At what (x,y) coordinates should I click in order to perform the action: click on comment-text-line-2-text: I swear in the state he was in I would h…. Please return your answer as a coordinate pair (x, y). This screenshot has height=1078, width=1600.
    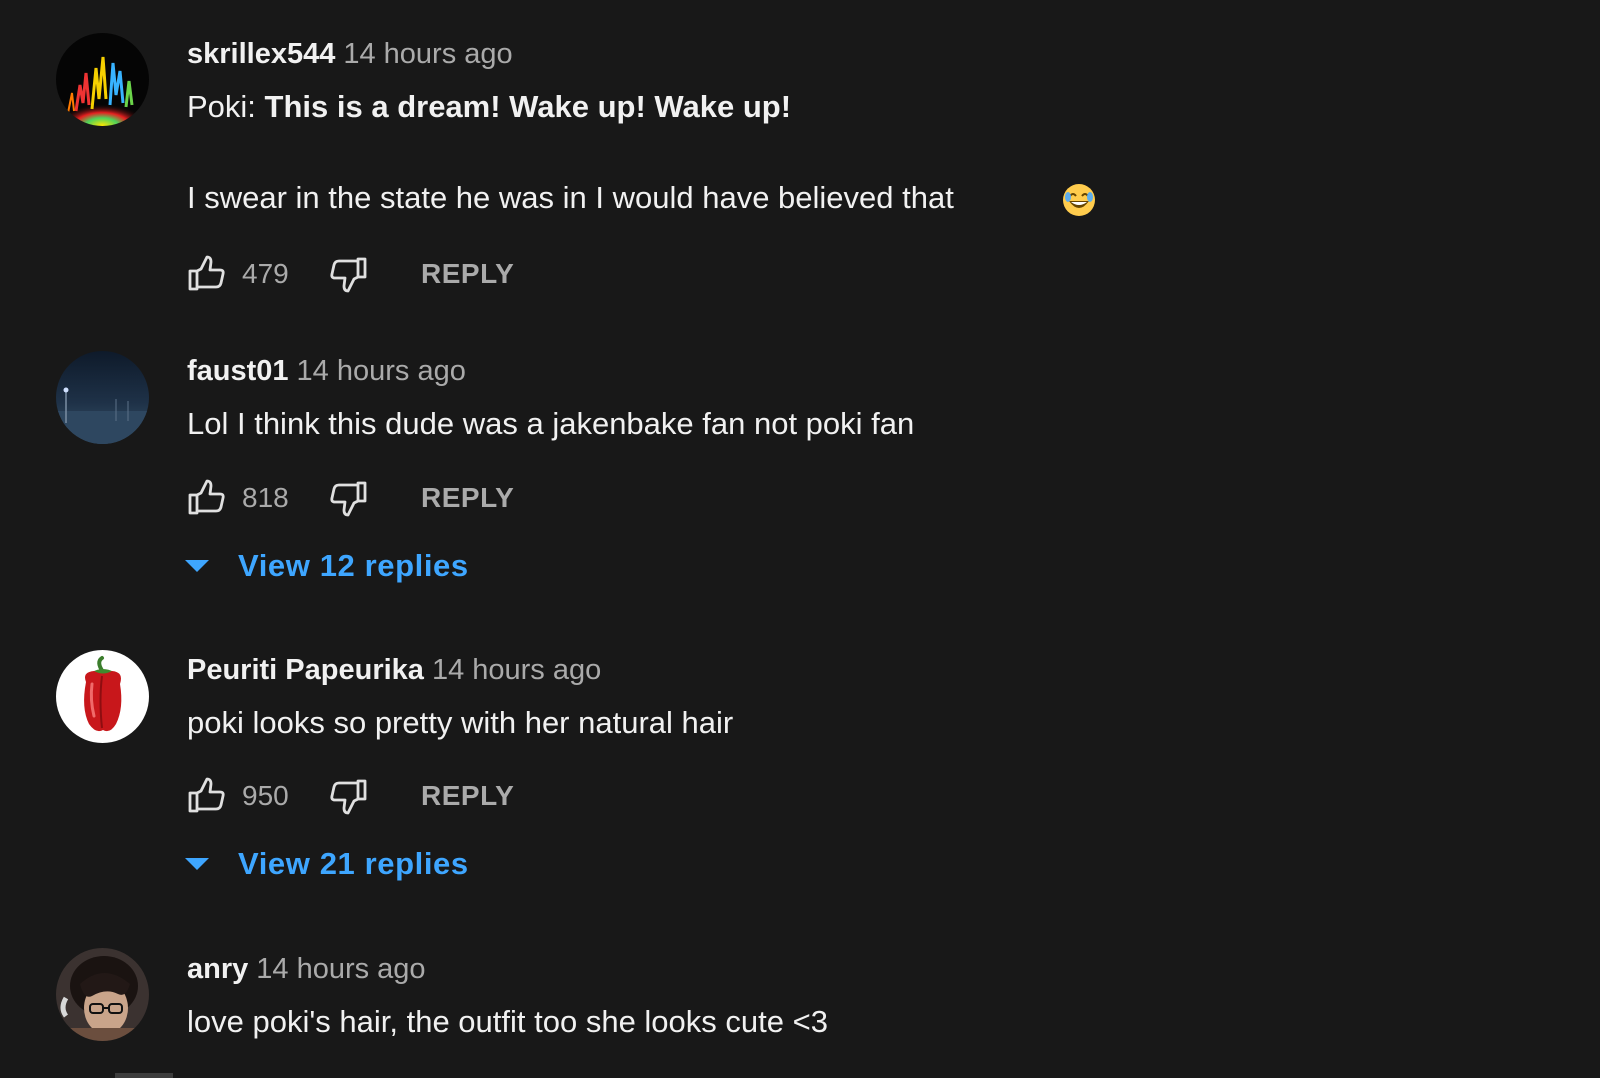
    Looking at the image, I should click on (570, 197).